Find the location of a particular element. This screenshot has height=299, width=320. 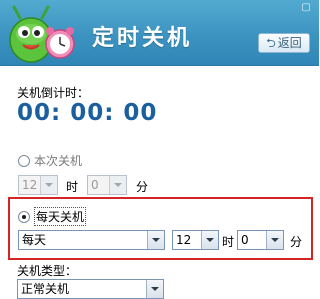

once-hour-value: 12 is located at coordinates (30, 185).